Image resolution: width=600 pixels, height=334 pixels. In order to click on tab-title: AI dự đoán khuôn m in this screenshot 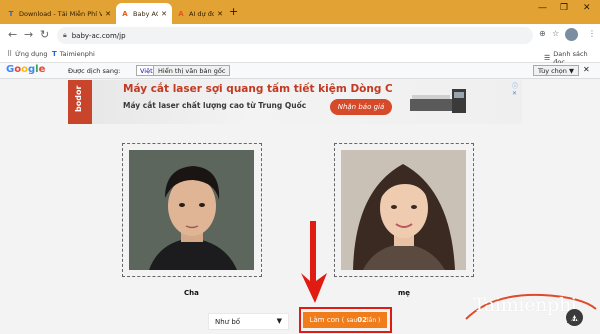, I will do `click(202, 13)`.